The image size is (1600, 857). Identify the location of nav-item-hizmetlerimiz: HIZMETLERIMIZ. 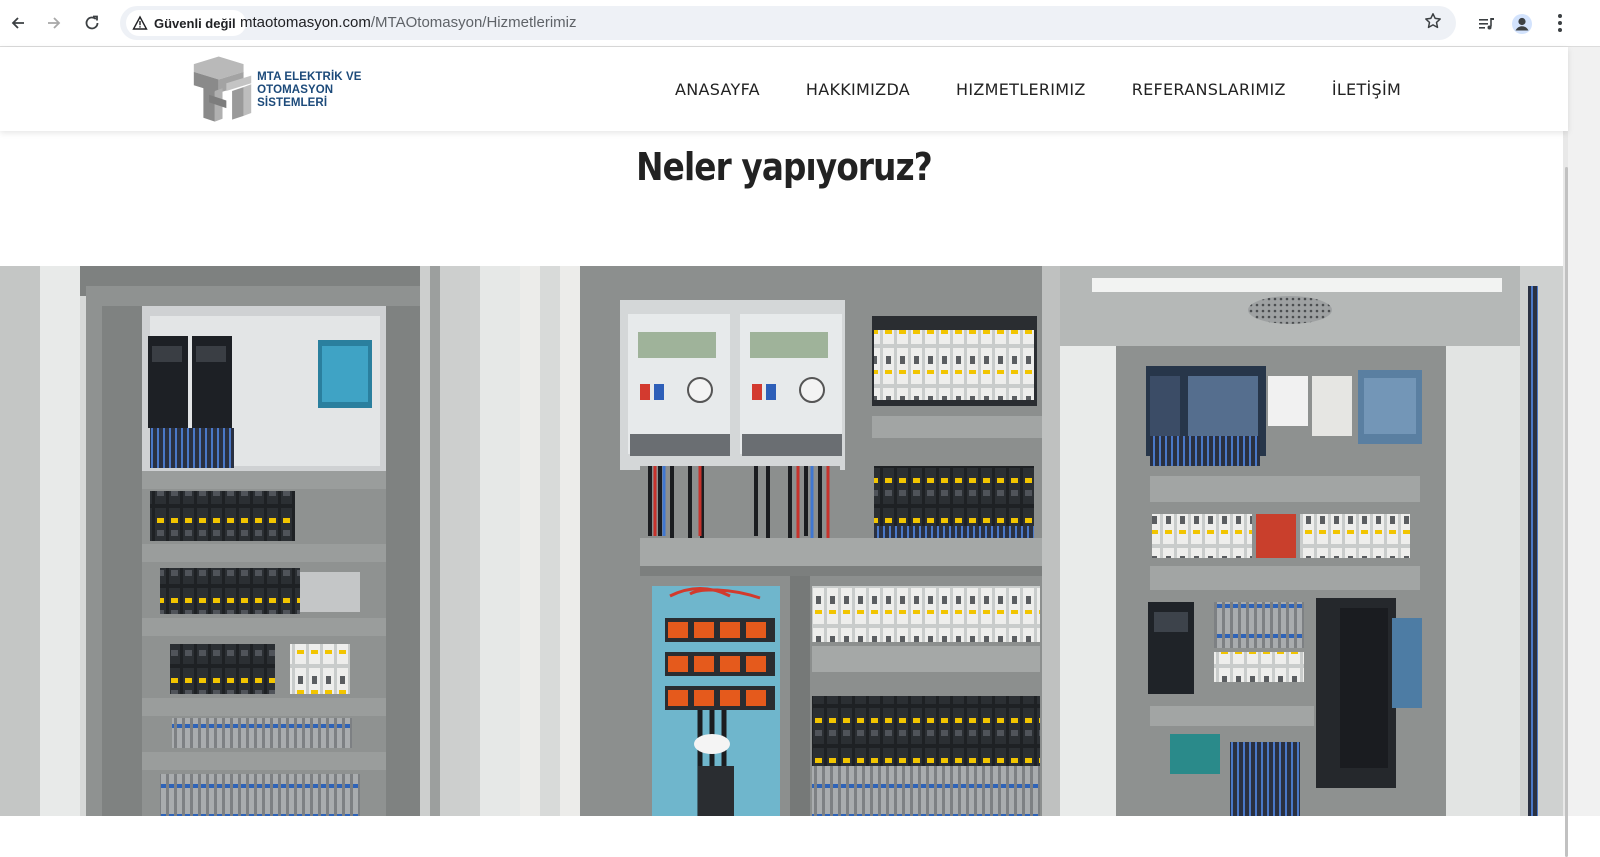
(1021, 89).